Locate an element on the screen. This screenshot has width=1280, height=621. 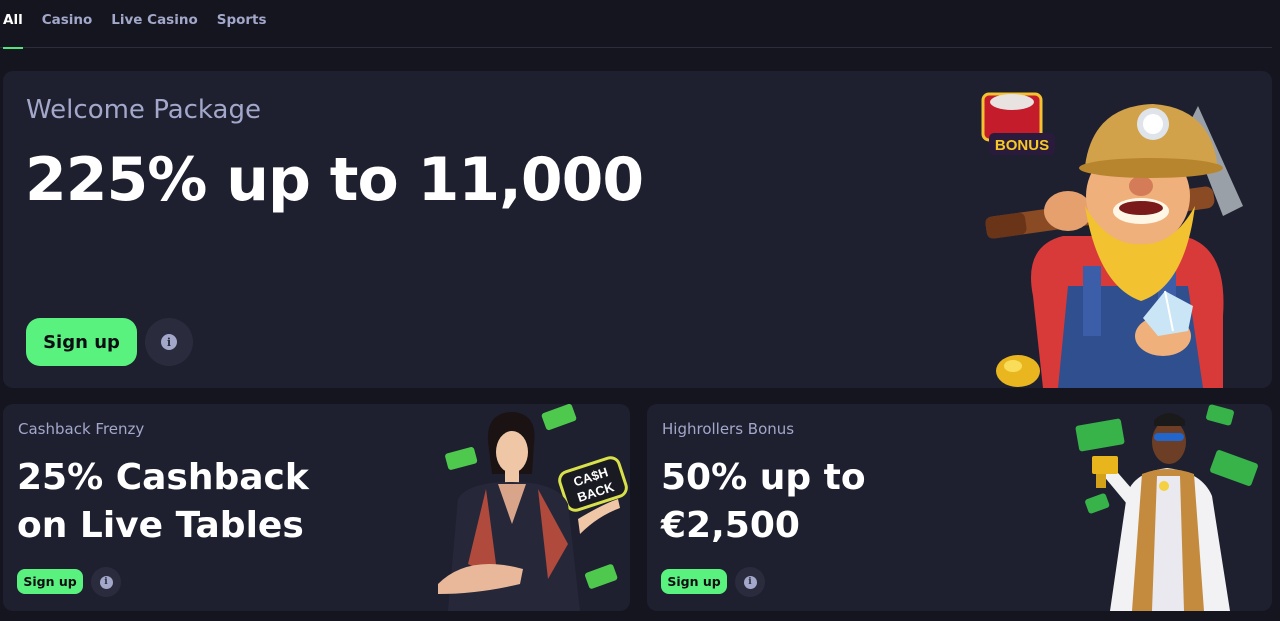
promo-title: Welcome Package is located at coordinates (143, 110).